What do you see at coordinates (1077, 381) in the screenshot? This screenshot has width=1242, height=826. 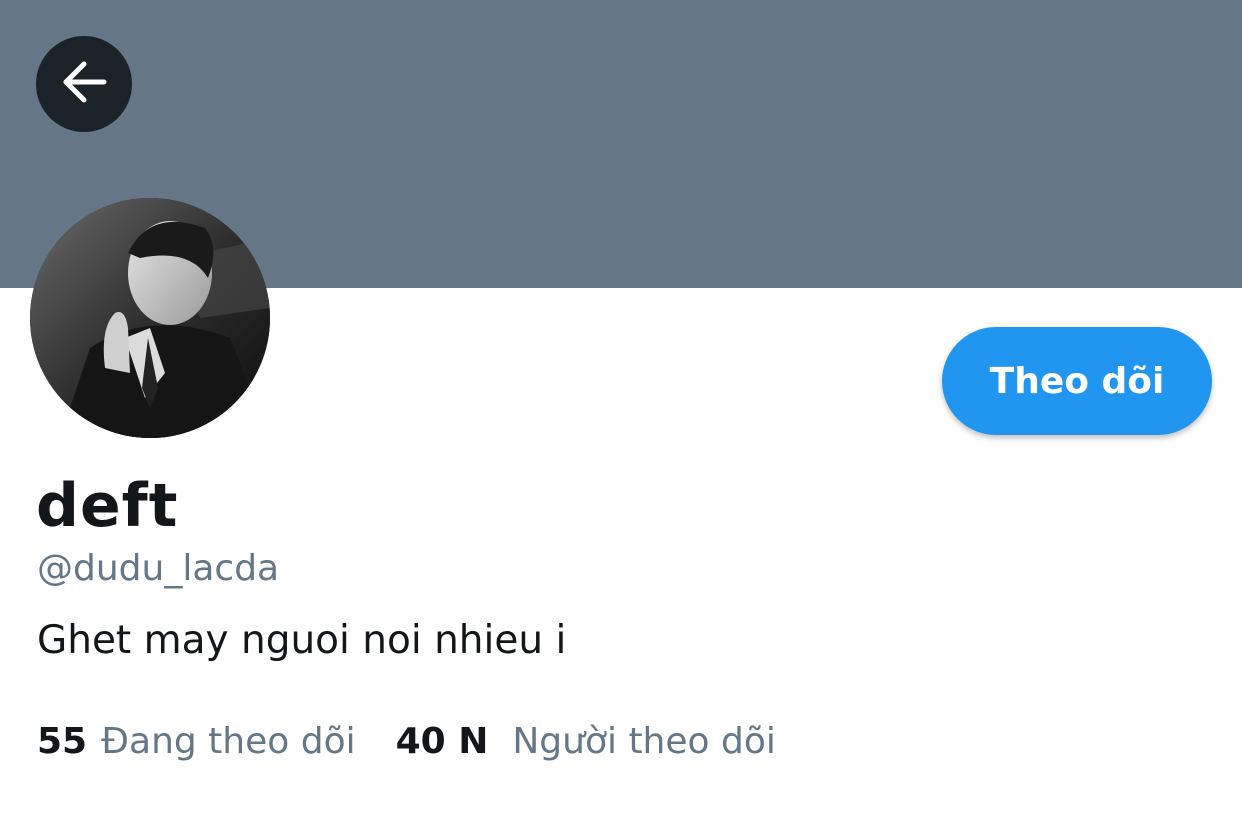 I see `follow-button: Theo dõi` at bounding box center [1077, 381].